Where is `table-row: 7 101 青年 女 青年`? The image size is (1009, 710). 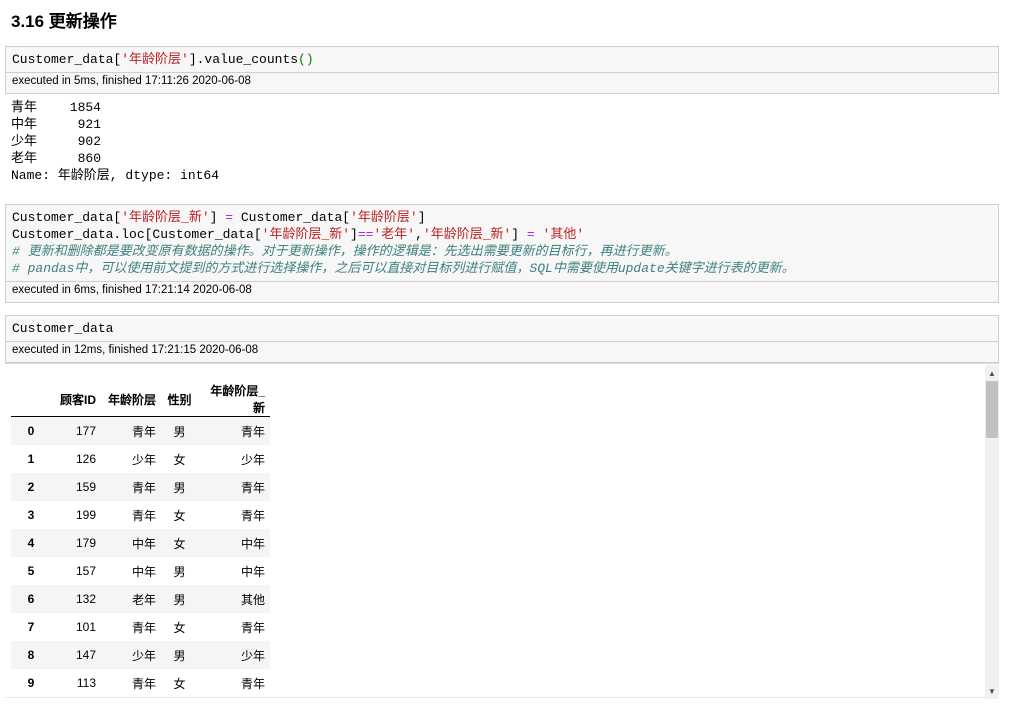
table-row: 7 101 青年 女 青年 is located at coordinates (140, 627).